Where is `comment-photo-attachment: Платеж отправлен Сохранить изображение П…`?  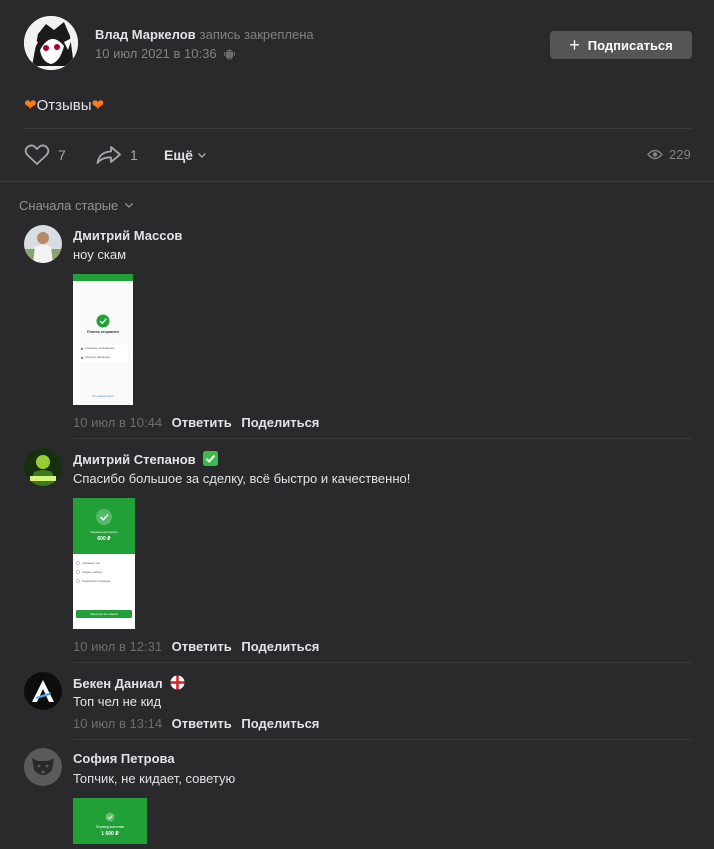 comment-photo-attachment: Платеж отправлен Сохранить изображение П… is located at coordinates (103, 339).